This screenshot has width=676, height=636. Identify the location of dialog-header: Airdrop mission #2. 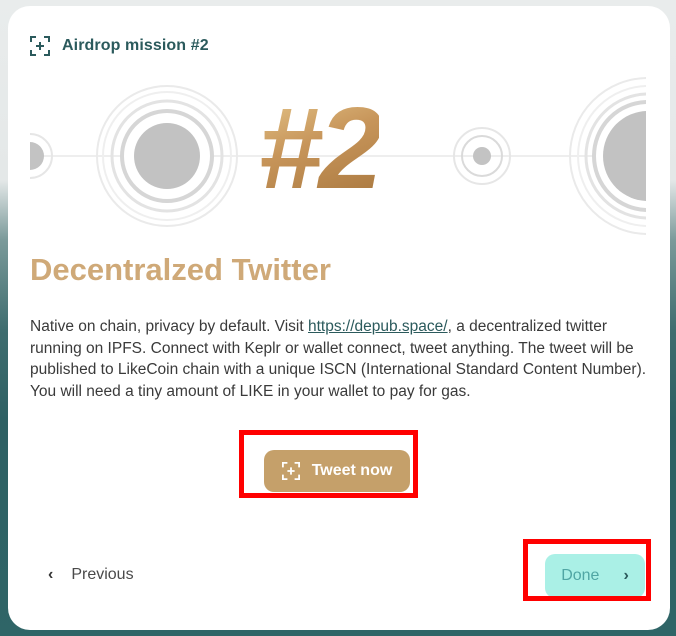
(119, 46).